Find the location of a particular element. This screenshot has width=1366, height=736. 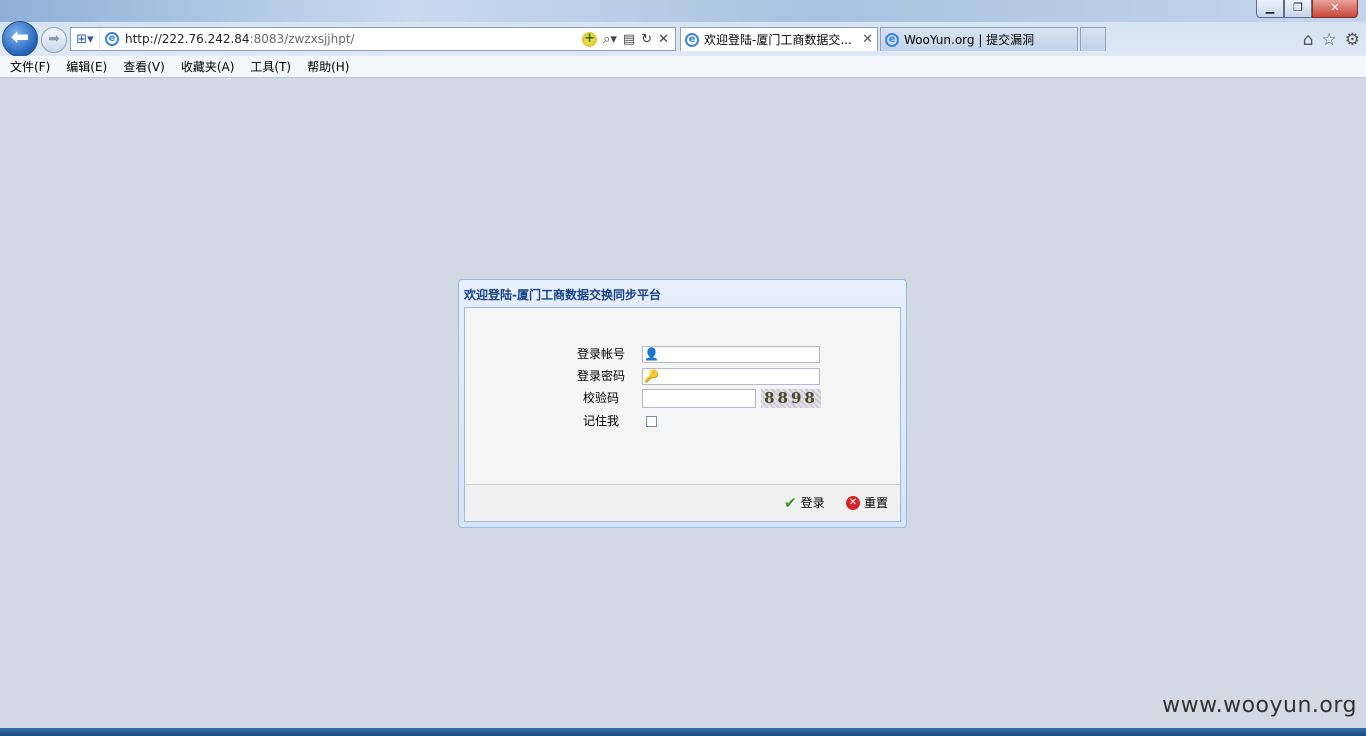

back-button: ⬅ is located at coordinates (20, 39).